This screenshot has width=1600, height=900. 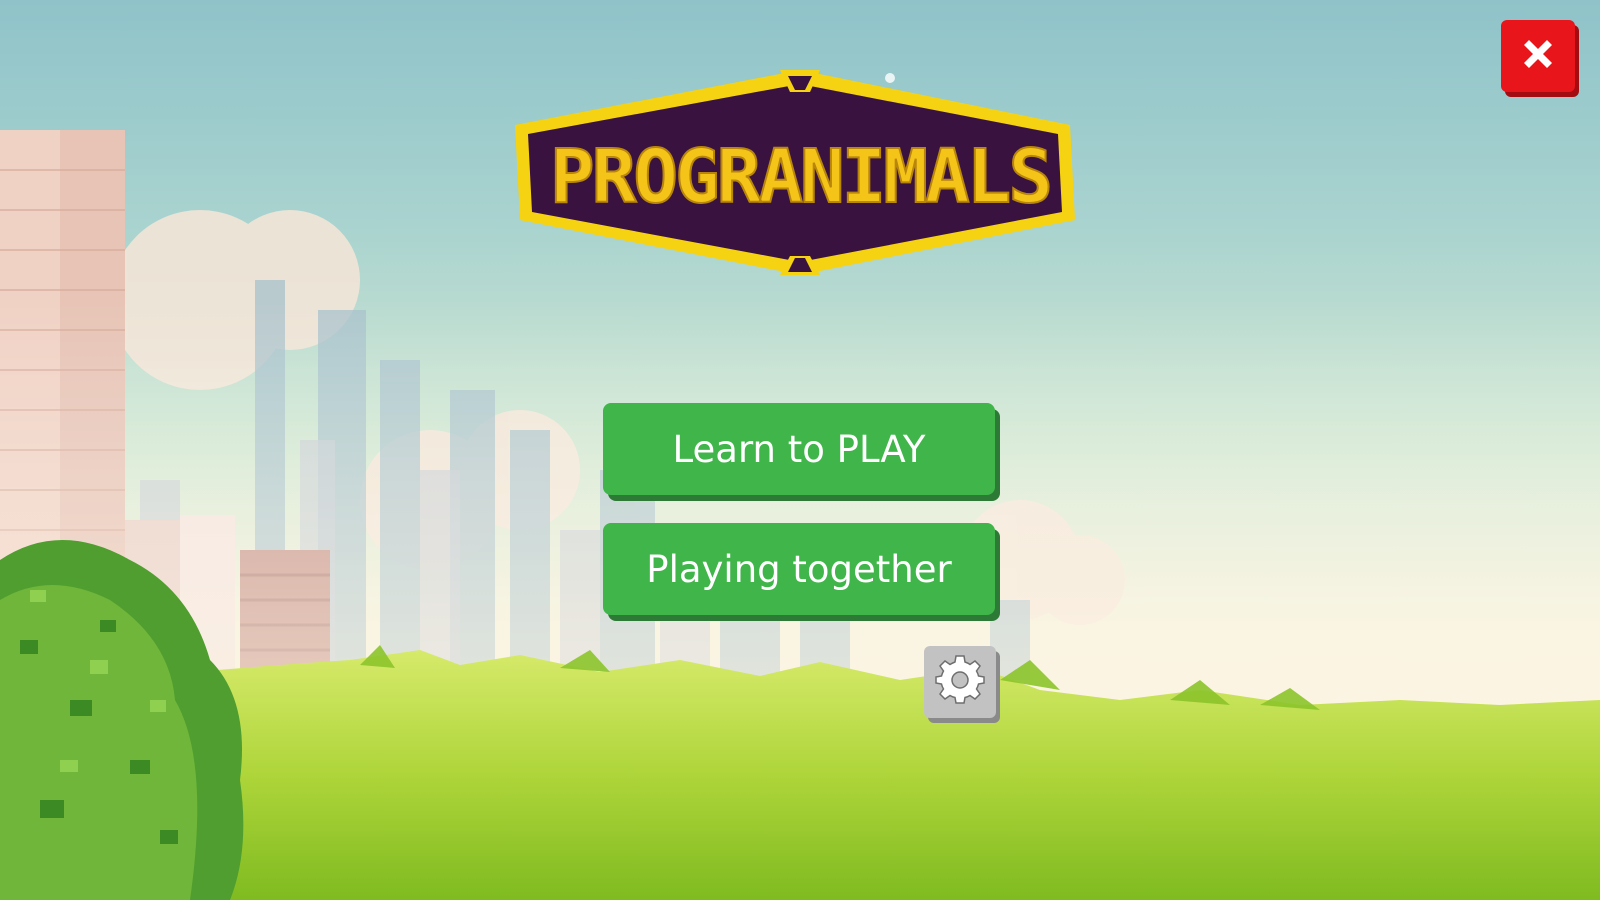 I want to click on logo-text: PROGRANIMALS, so click(x=800, y=177).